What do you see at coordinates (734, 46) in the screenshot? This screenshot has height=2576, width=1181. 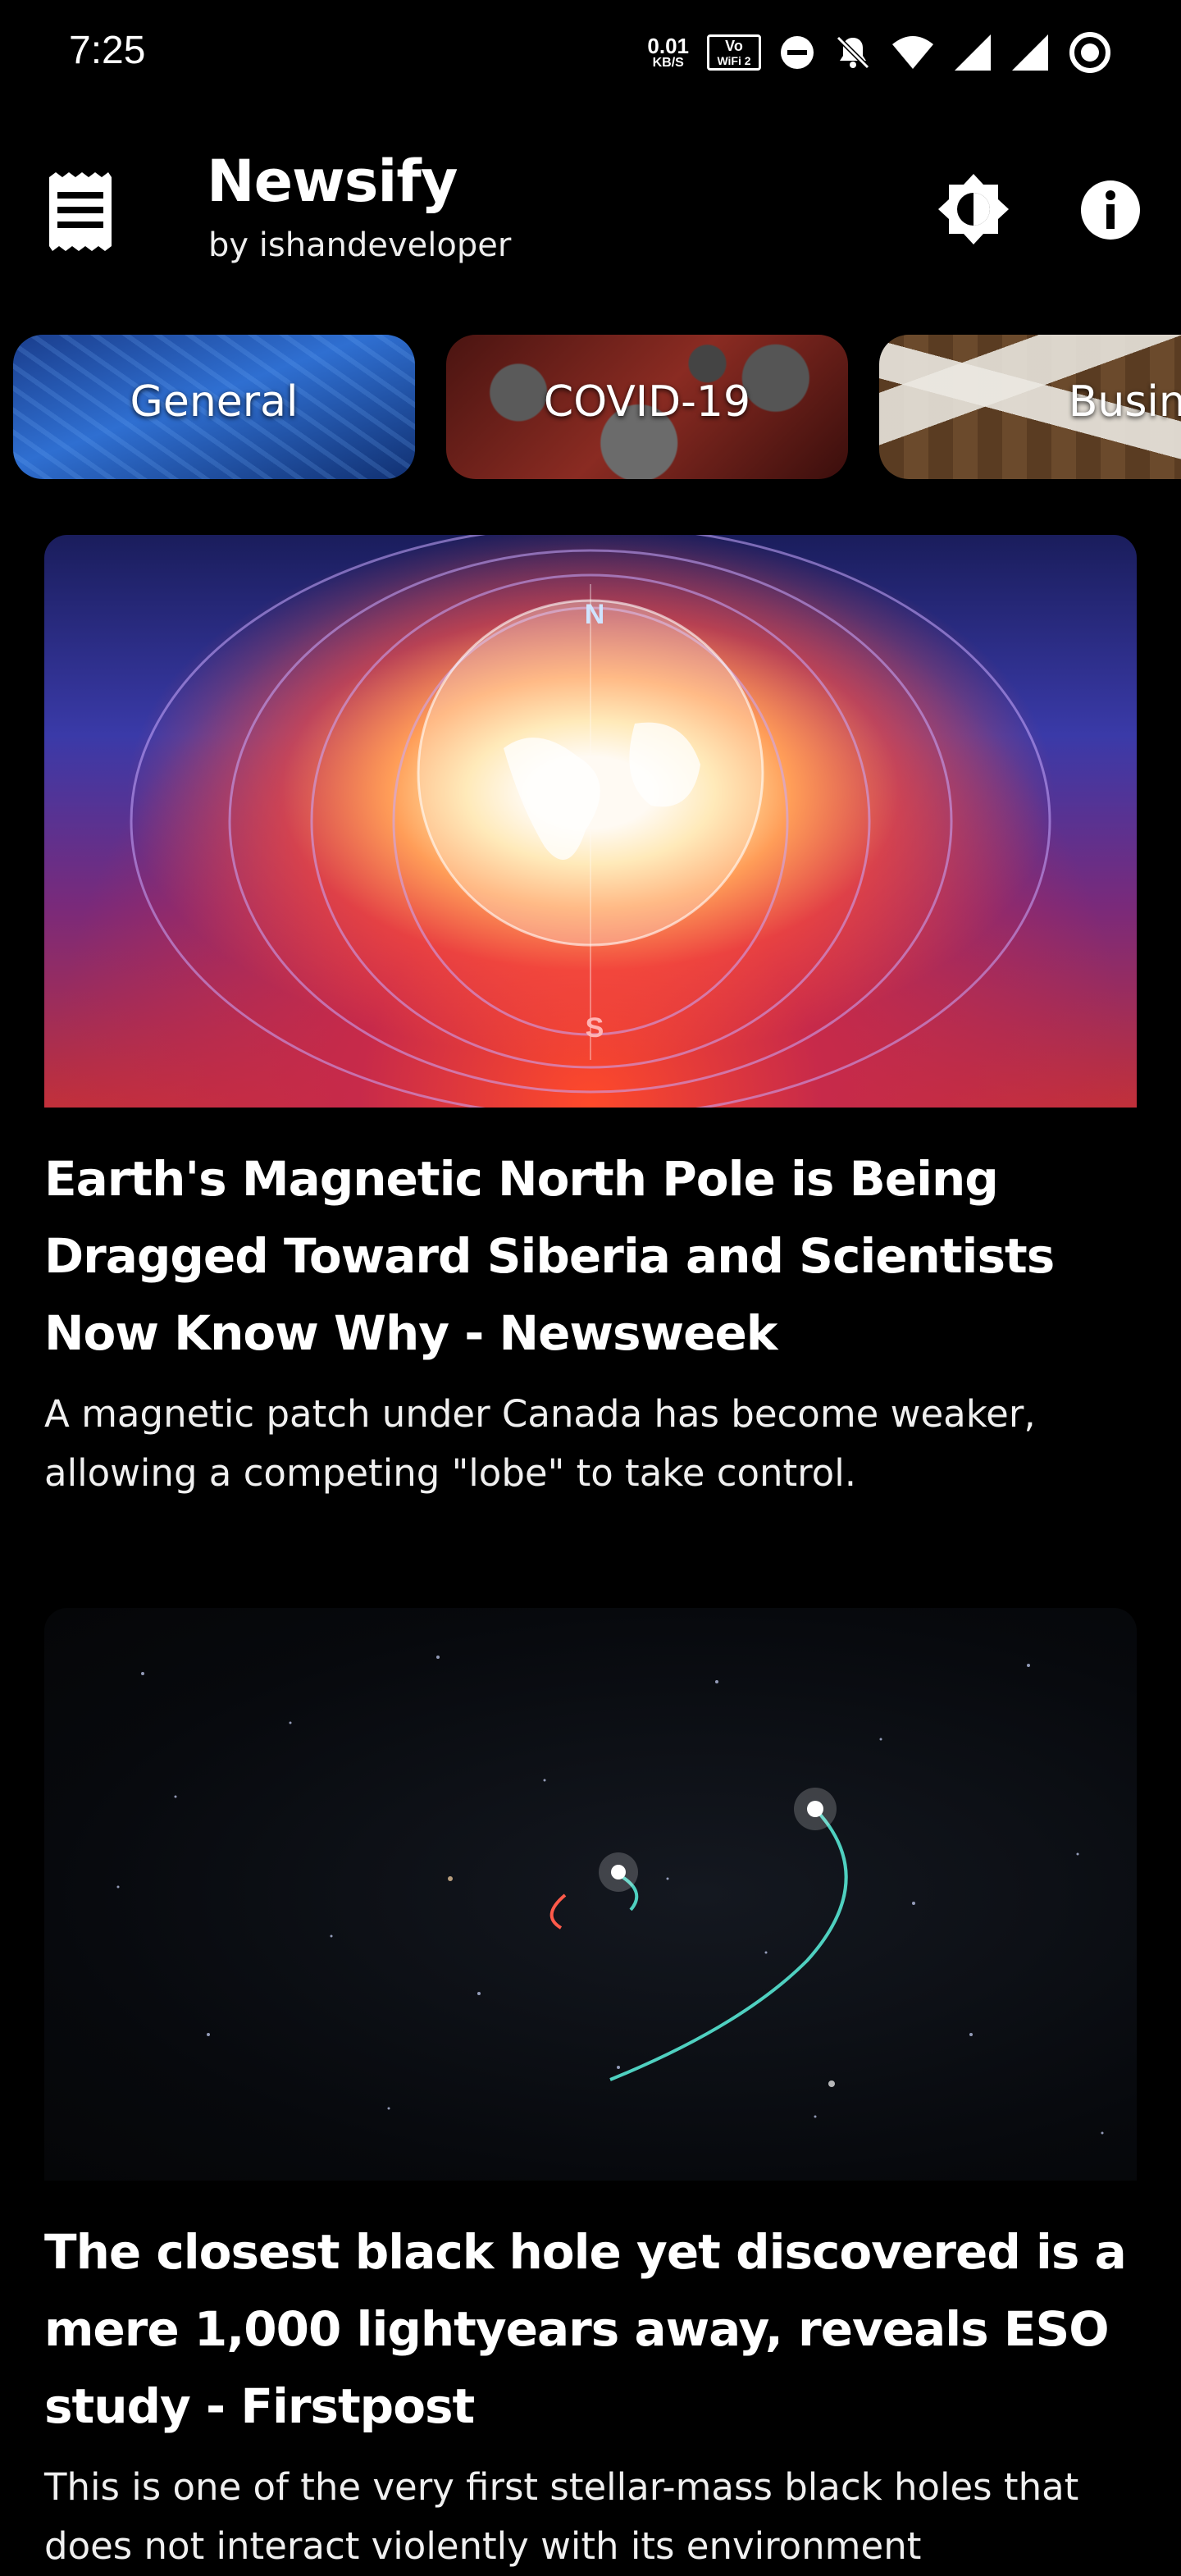 I see `vowifi-label-top: Vo` at bounding box center [734, 46].